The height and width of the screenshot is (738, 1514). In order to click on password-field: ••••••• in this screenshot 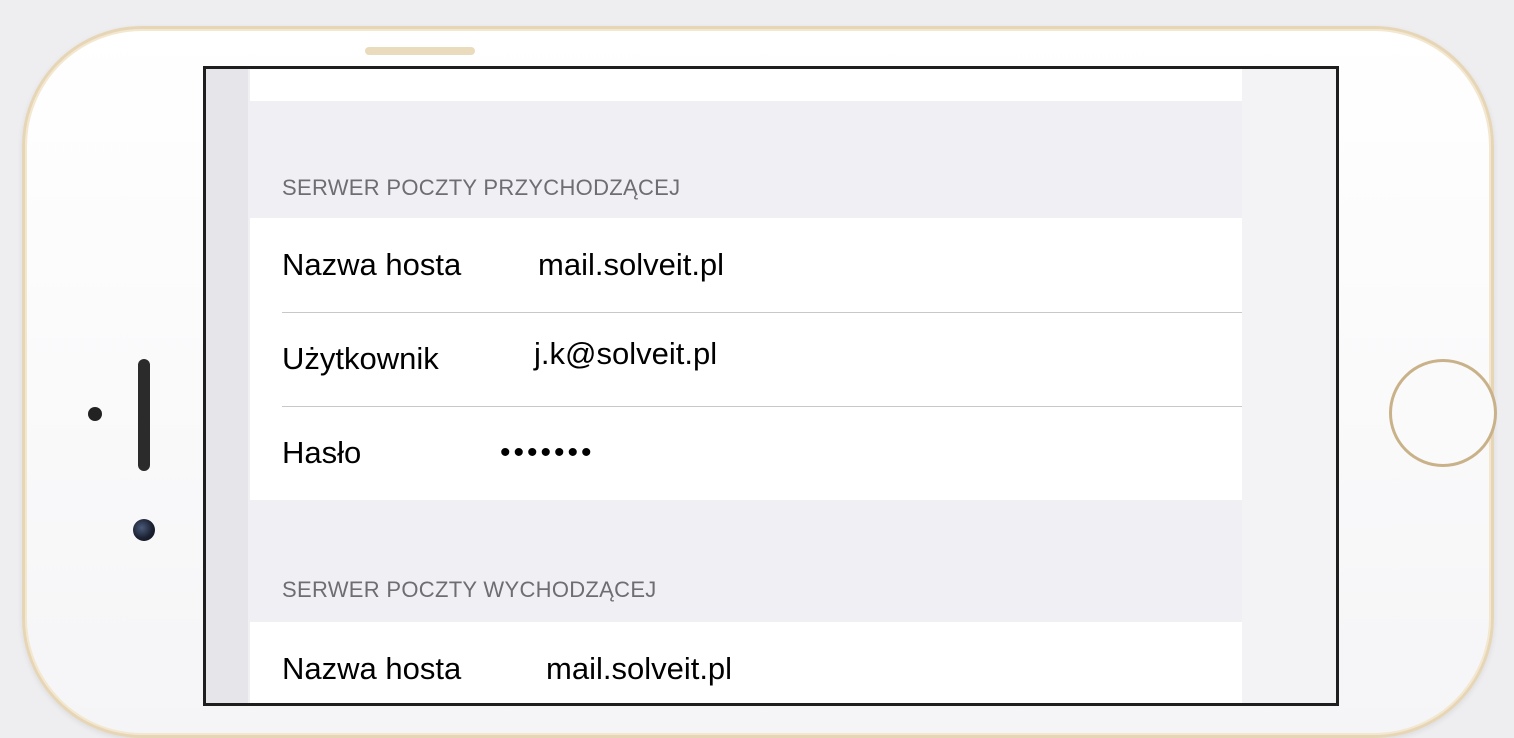, I will do `click(547, 453)`.